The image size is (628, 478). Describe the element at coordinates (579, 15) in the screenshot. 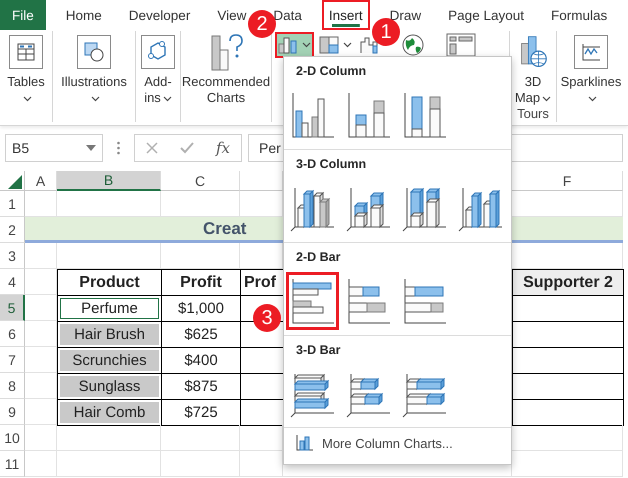

I see `ribbon-tab: Formulas` at that location.